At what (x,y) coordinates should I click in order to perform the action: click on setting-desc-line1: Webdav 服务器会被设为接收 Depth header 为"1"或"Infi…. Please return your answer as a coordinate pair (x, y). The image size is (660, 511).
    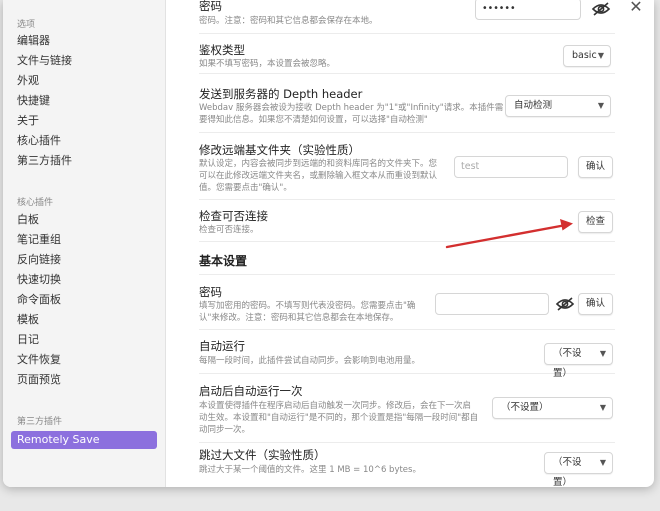
    Looking at the image, I should click on (351, 108).